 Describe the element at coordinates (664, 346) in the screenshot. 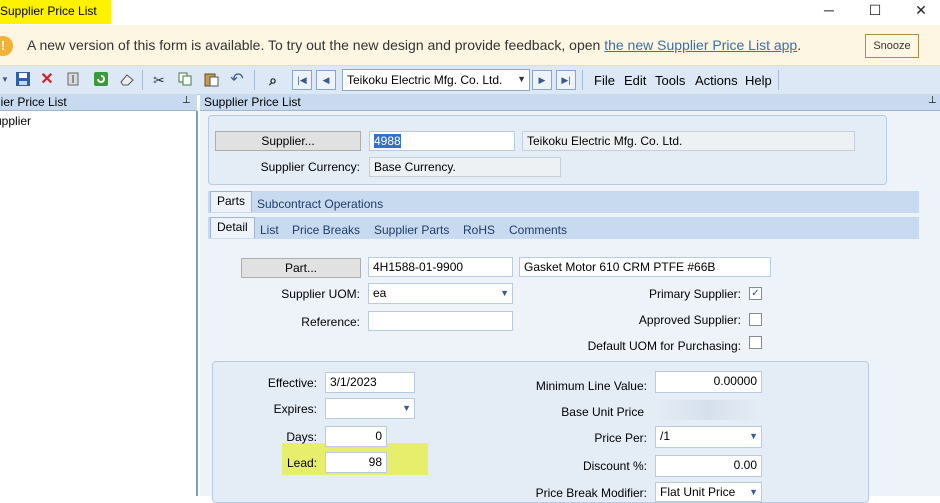

I see `default-uom-label: Default UOM for Purchasing:` at that location.